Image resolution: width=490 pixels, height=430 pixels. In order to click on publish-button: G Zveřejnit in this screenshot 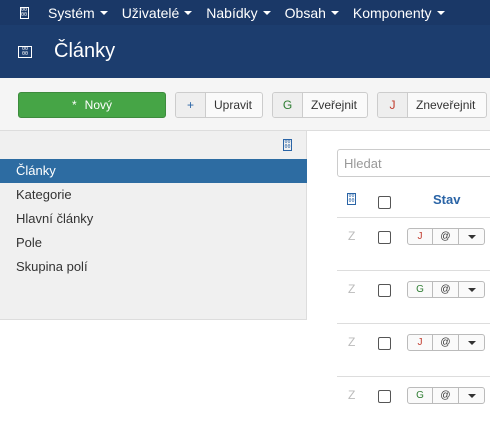, I will do `click(320, 105)`.